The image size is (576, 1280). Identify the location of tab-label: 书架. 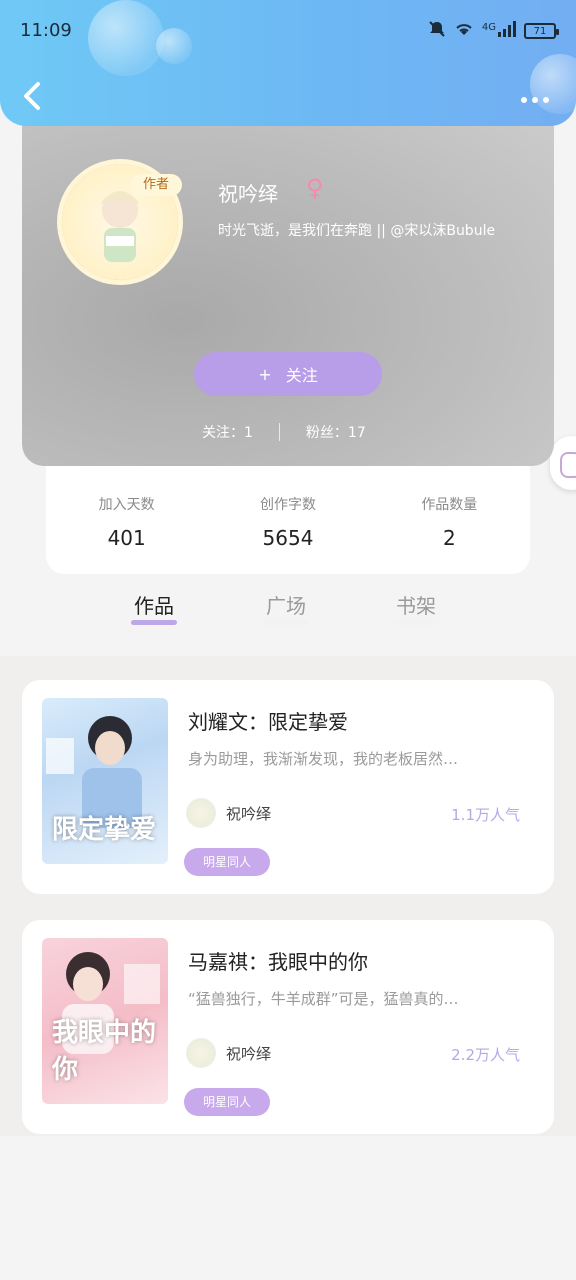
(416, 606).